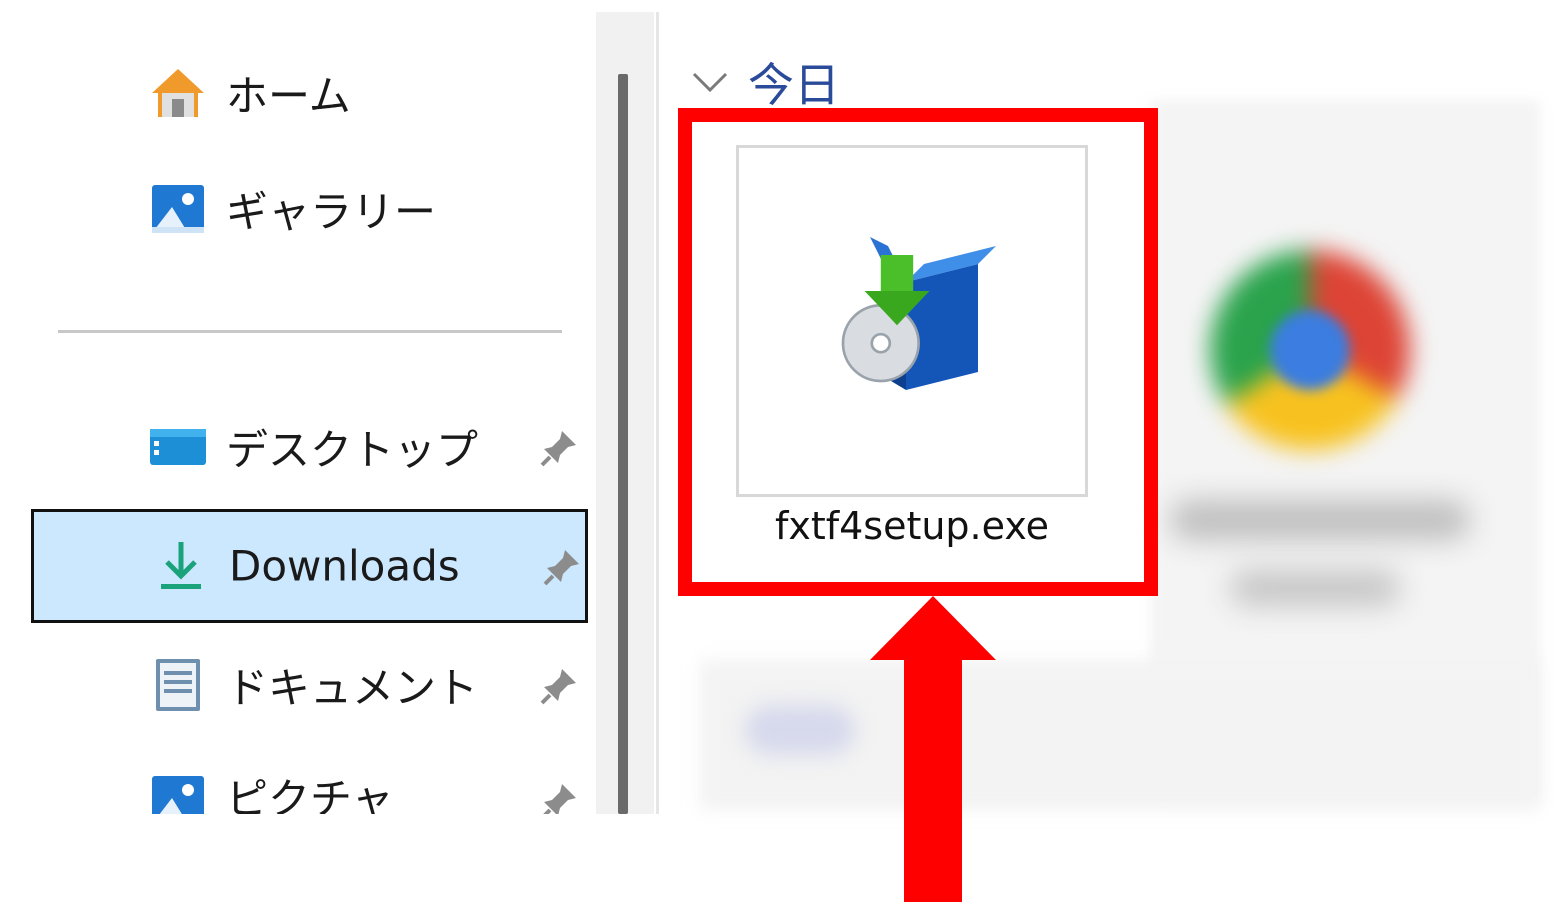  I want to click on nav-item-home: ホーム, so click(295, 93).